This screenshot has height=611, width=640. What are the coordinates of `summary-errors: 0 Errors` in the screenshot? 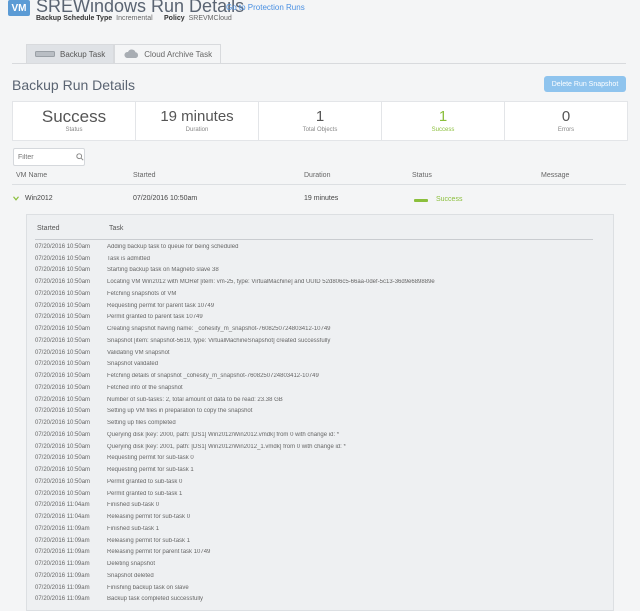 It's located at (566, 121).